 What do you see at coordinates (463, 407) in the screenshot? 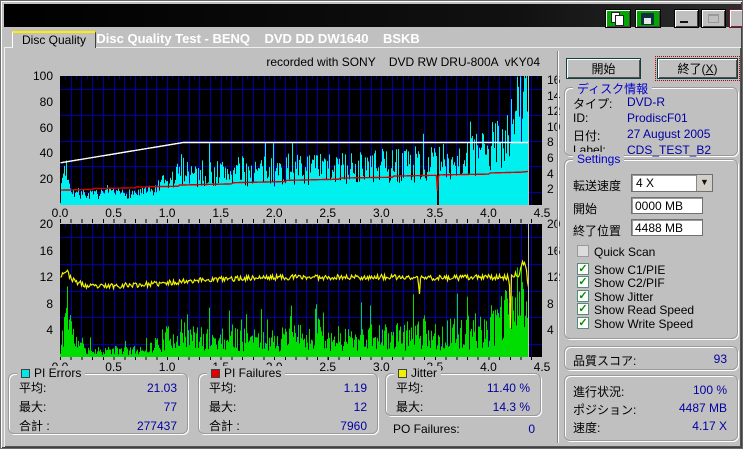
I see `stat-row: 最大: 14.3 %` at bounding box center [463, 407].